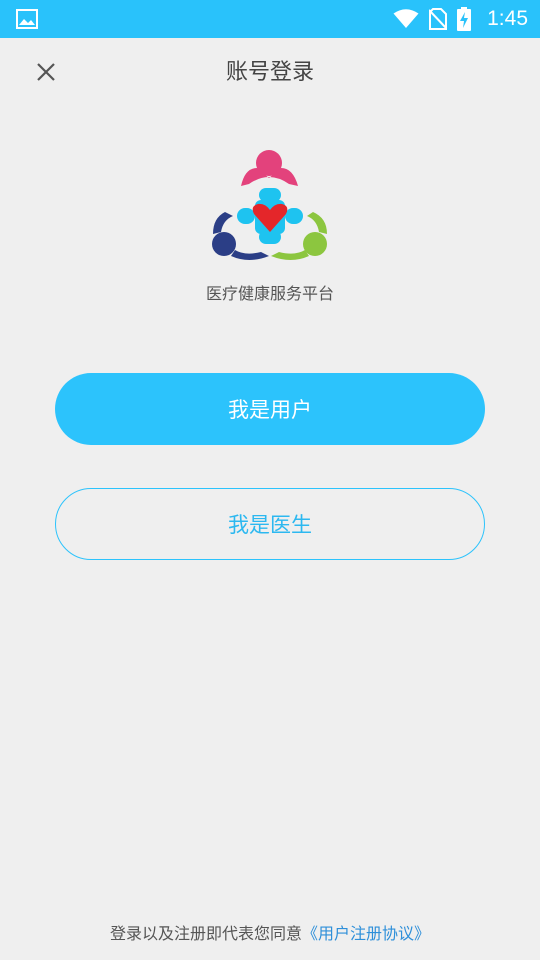 Image resolution: width=540 pixels, height=960 pixels. What do you see at coordinates (270, 19) in the screenshot?
I see `status-bar: 1:45` at bounding box center [270, 19].